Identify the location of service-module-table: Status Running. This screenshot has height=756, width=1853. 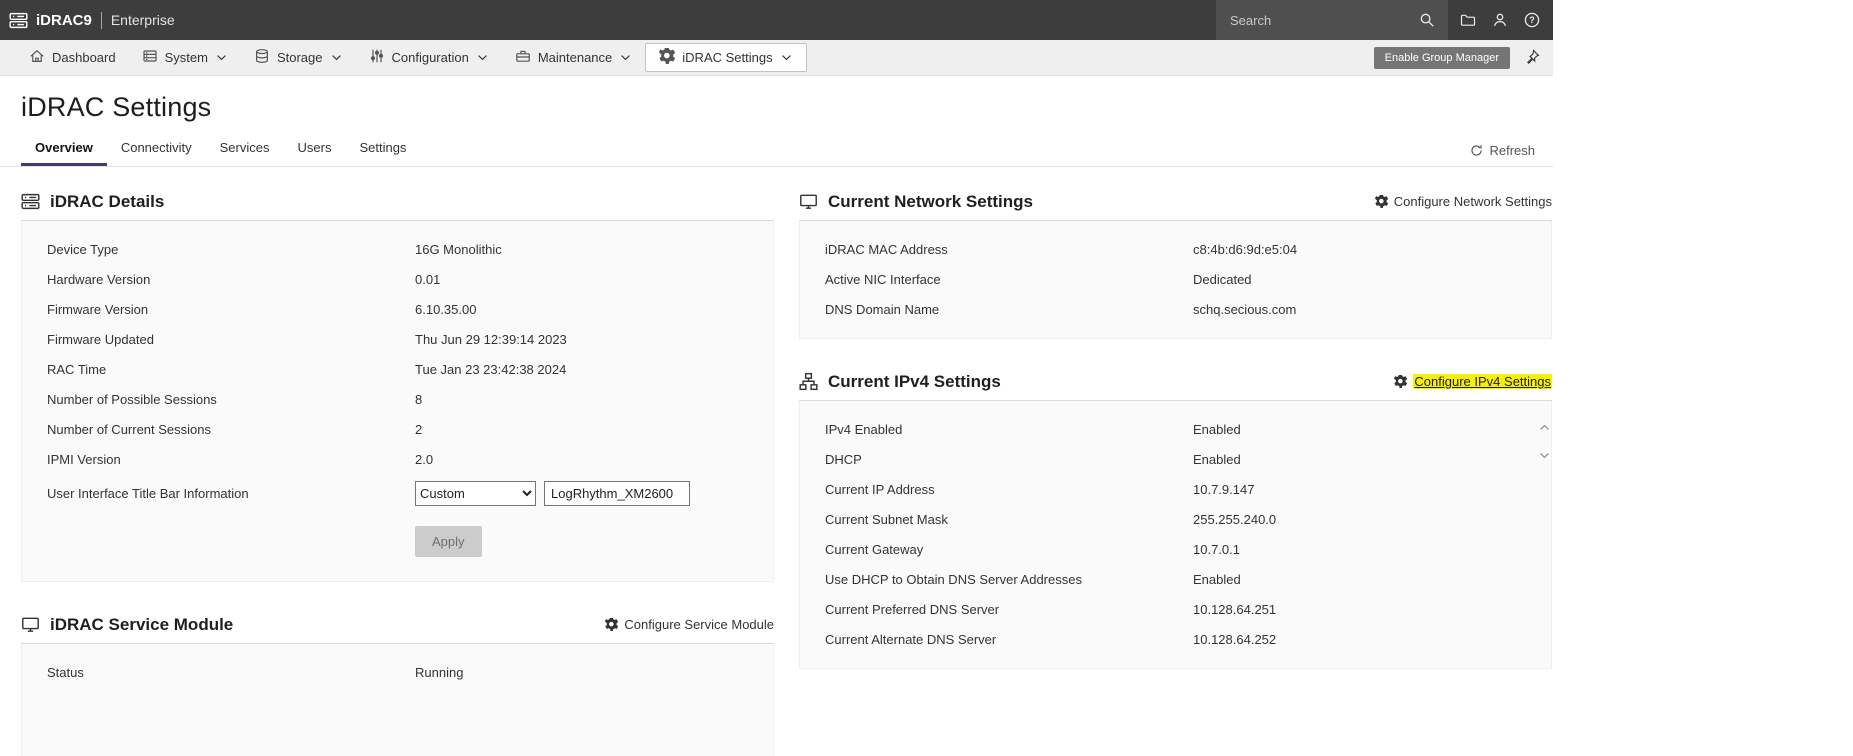
(397, 700).